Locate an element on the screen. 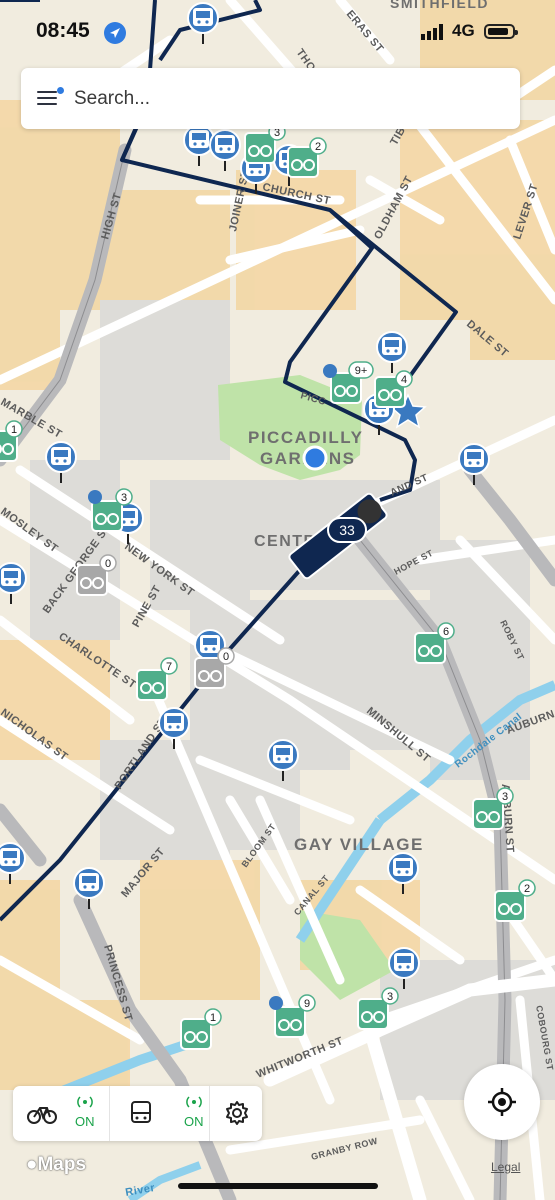 Image resolution: width=555 pixels, height=1200 pixels. status-time: 08:45 is located at coordinates (63, 30).